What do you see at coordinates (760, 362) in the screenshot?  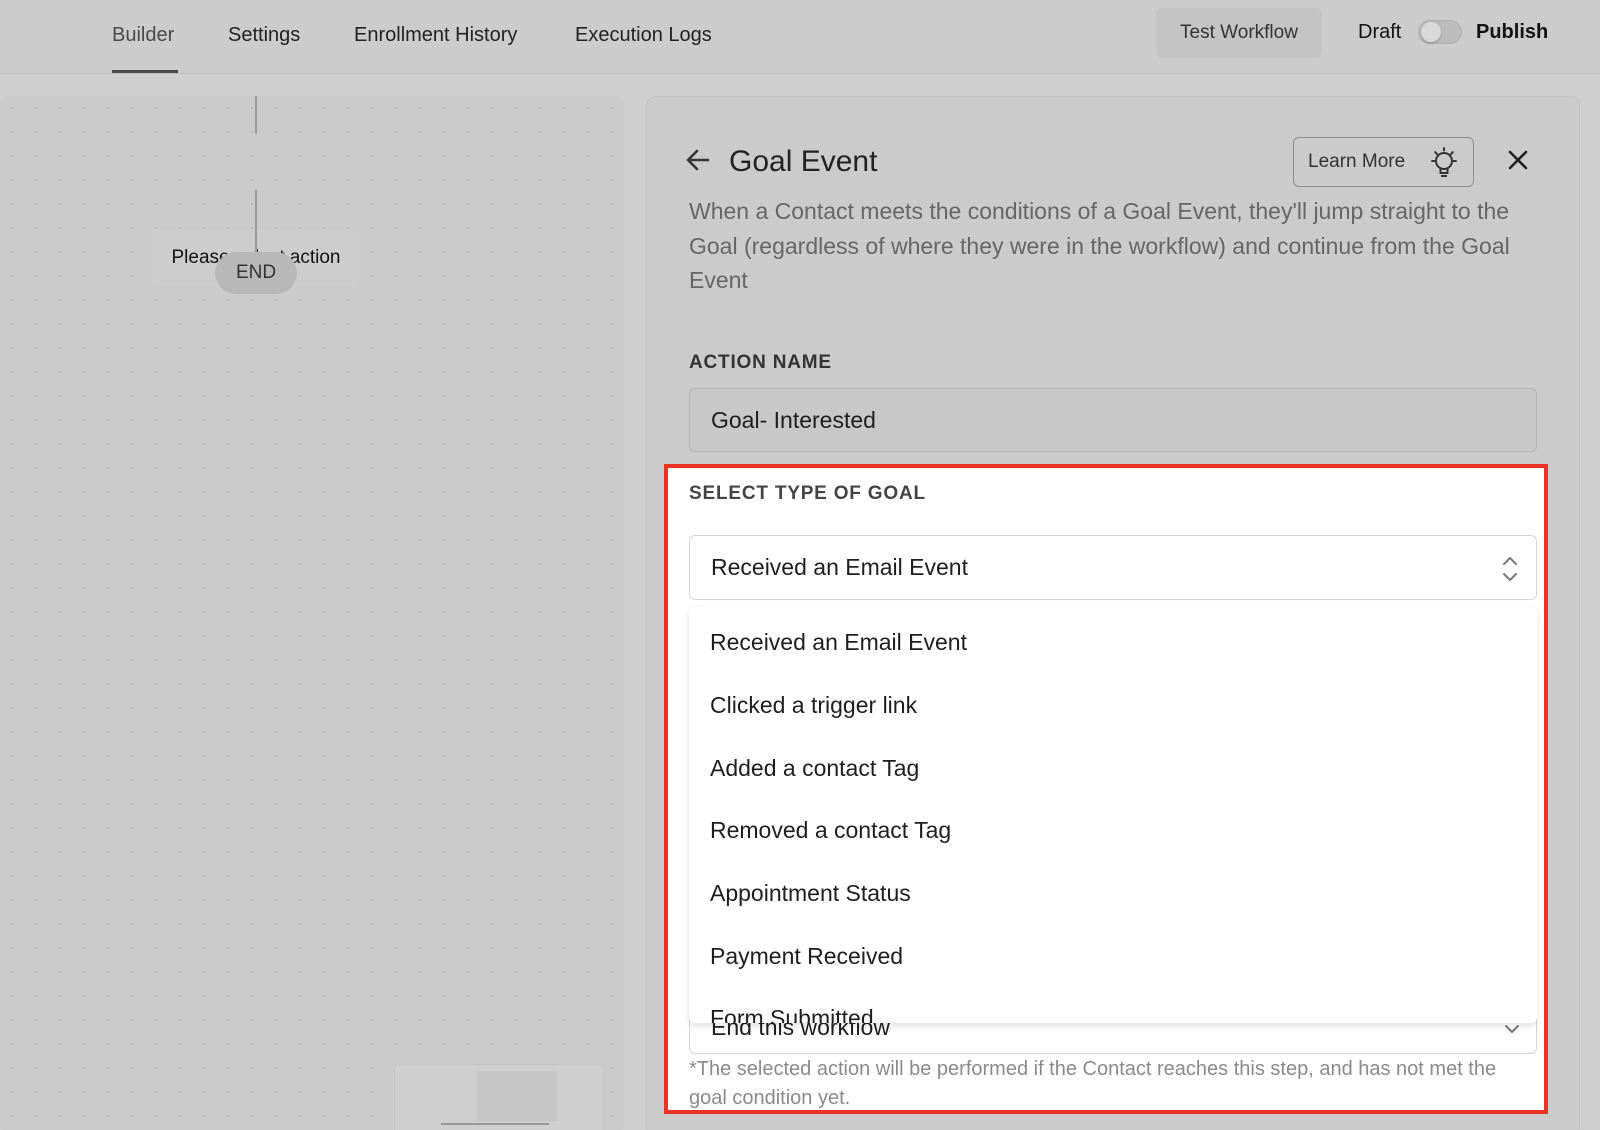 I see `action-name-label: ACTION NAME` at bounding box center [760, 362].